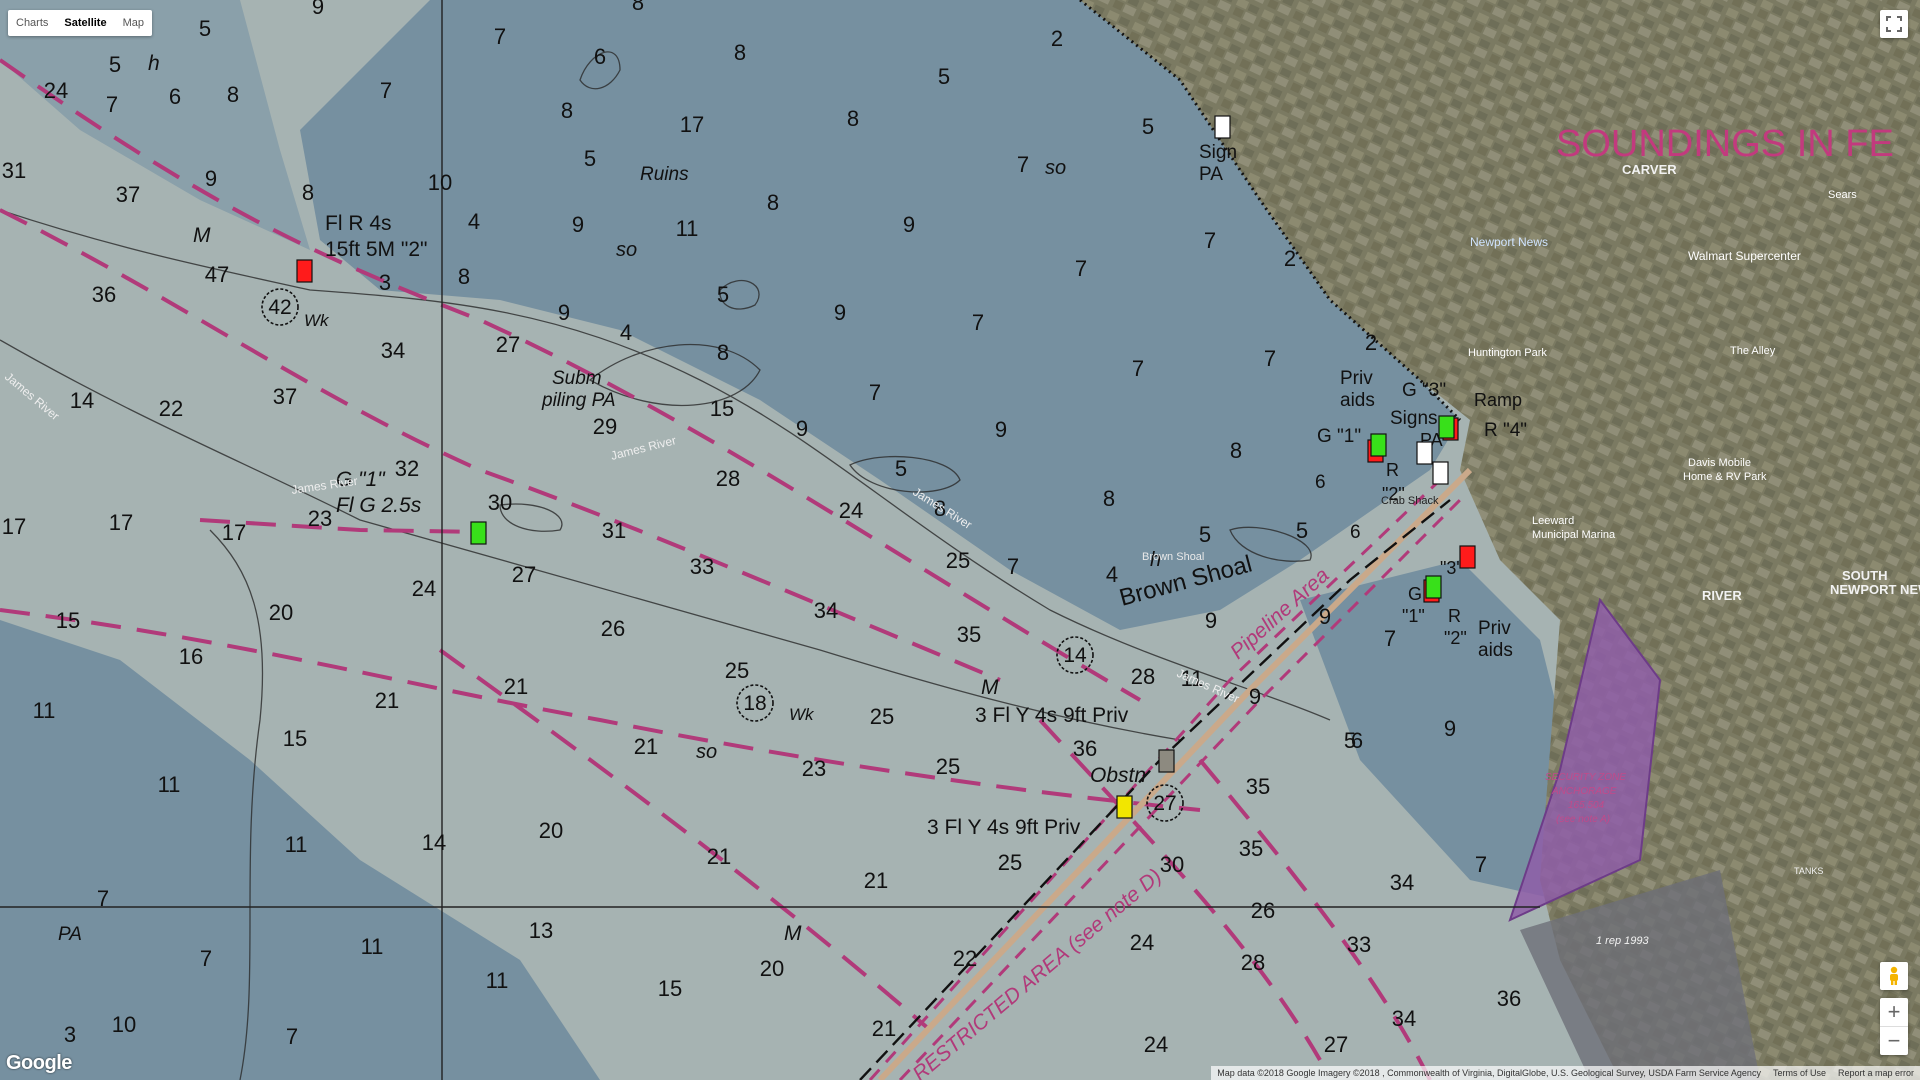 The height and width of the screenshot is (1080, 1920). Describe the element at coordinates (1719, 463) in the screenshot. I see `chart-label: Davis Mobile` at that location.